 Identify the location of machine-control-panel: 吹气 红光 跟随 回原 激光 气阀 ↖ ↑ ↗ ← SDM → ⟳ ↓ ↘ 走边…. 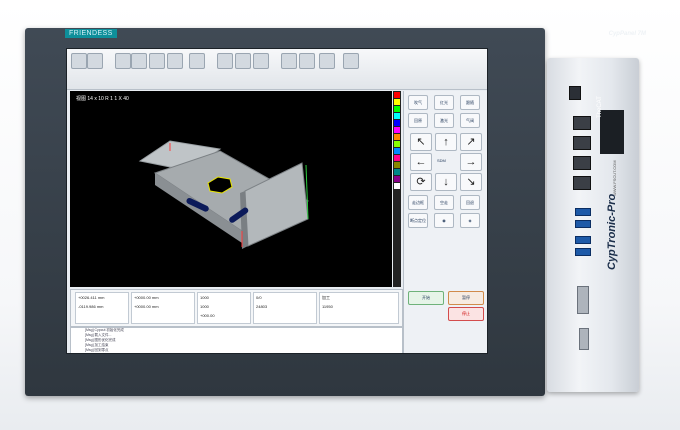
(445, 222).